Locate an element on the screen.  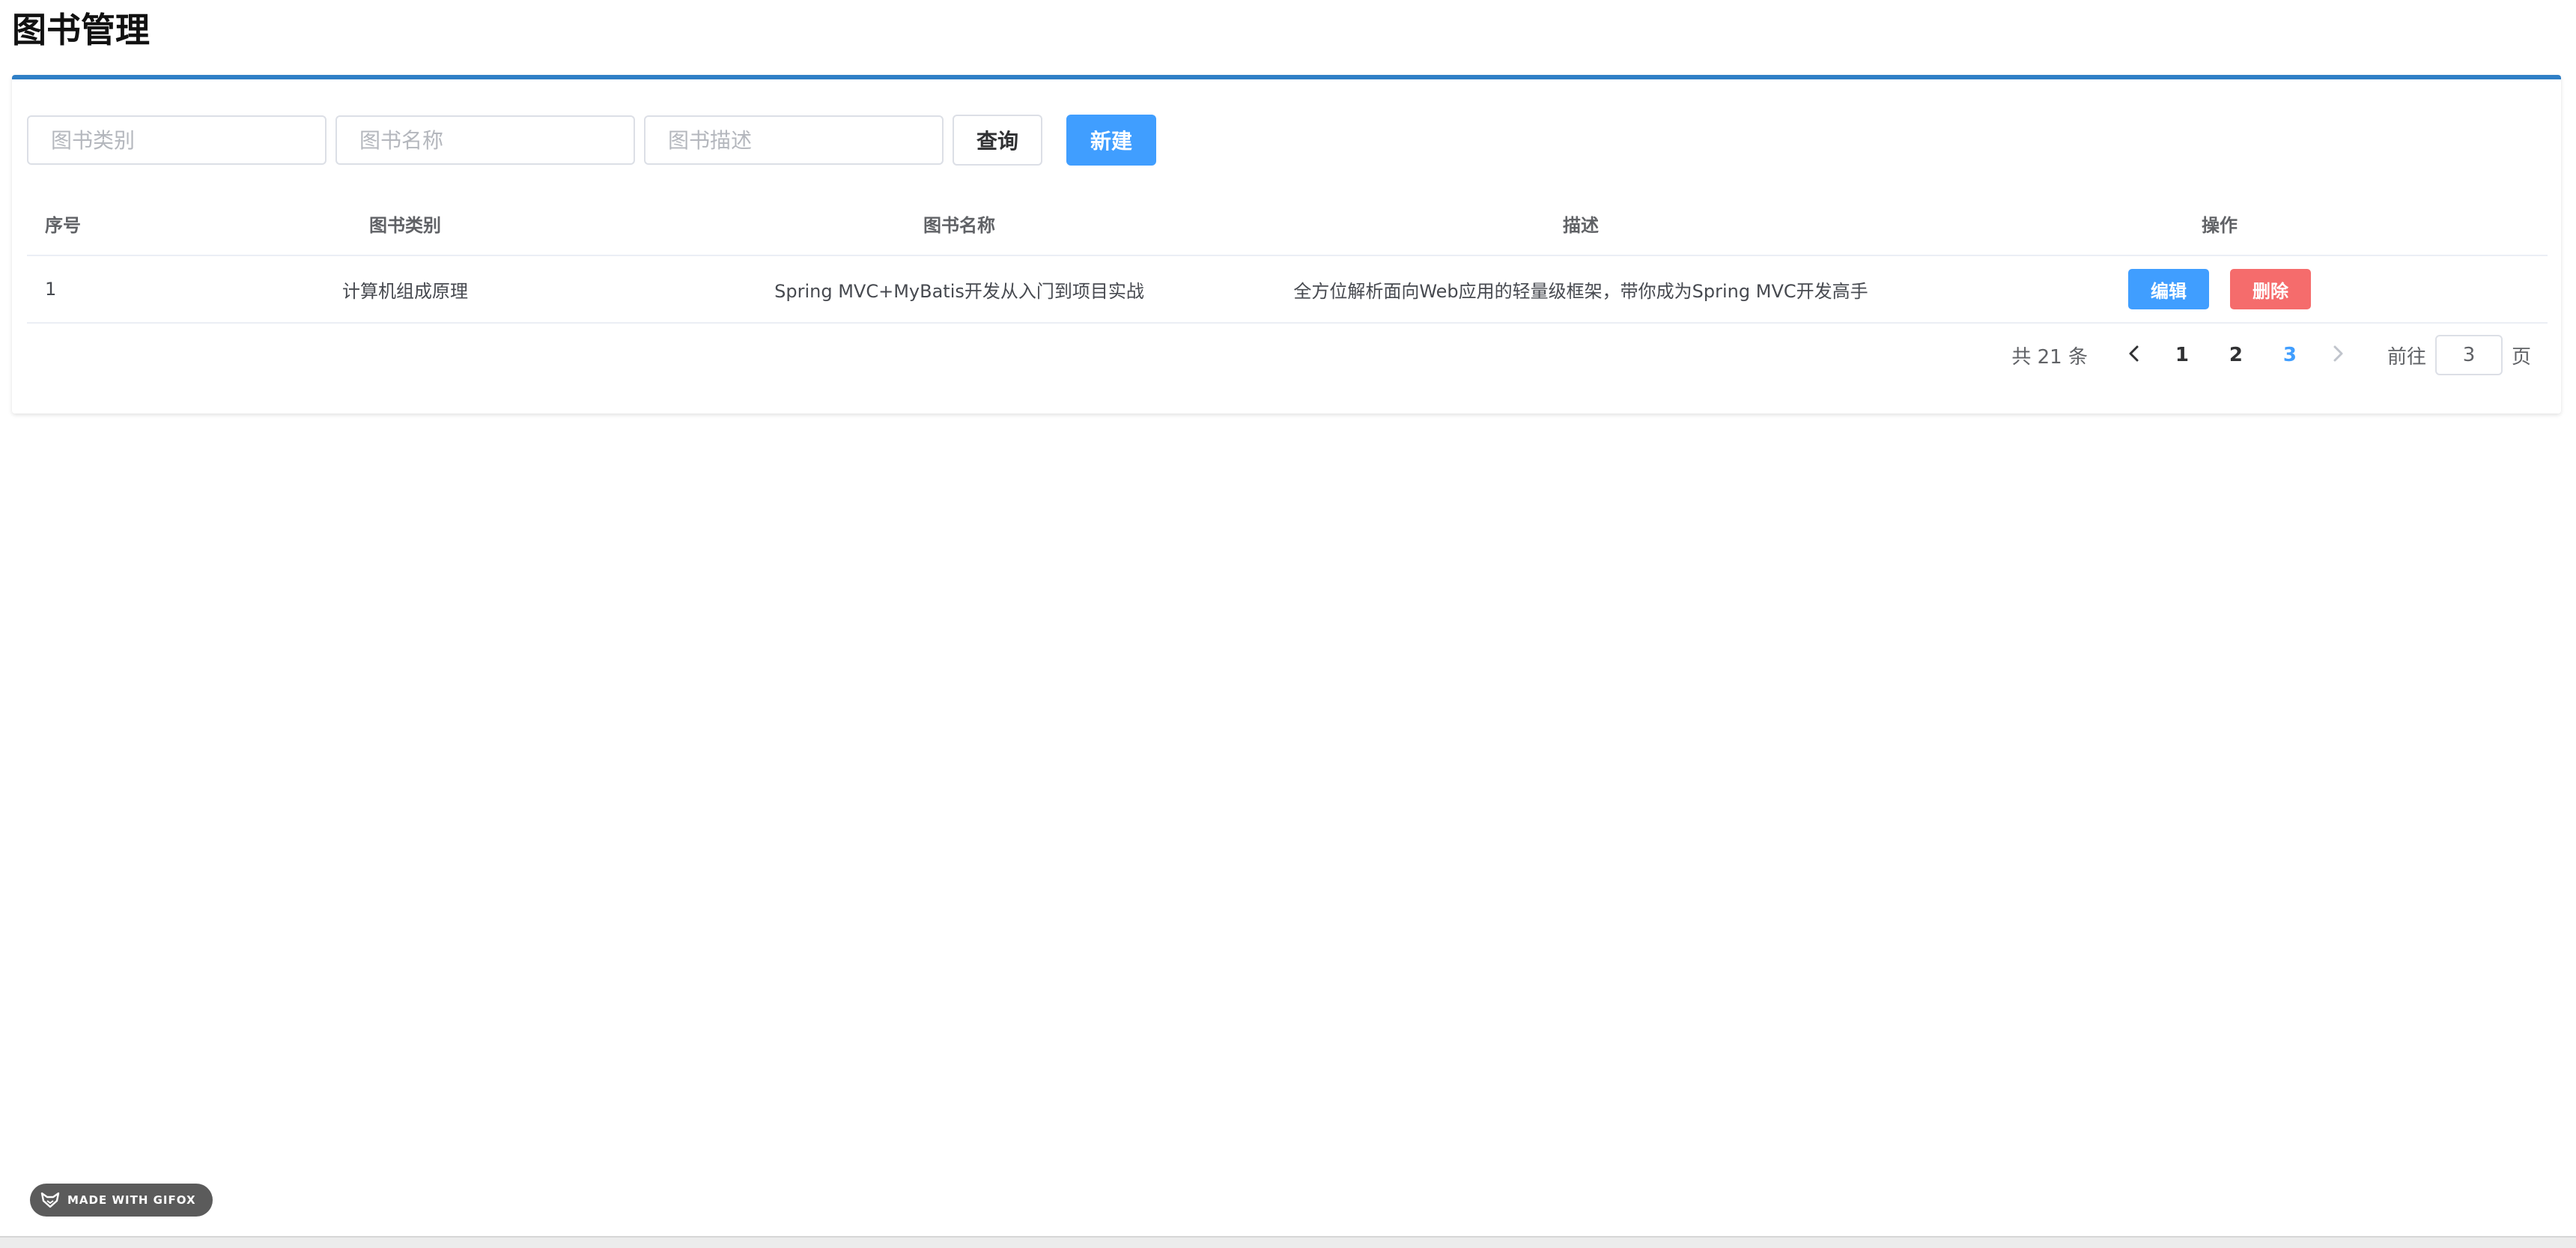
new-button: 新建 is located at coordinates (1111, 140).